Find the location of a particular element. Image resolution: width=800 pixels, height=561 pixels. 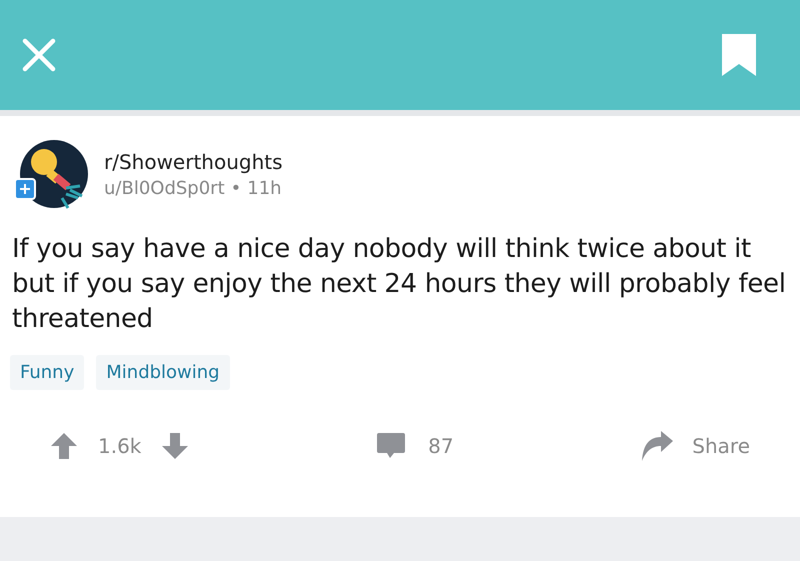

close-icon is located at coordinates (39, 55).